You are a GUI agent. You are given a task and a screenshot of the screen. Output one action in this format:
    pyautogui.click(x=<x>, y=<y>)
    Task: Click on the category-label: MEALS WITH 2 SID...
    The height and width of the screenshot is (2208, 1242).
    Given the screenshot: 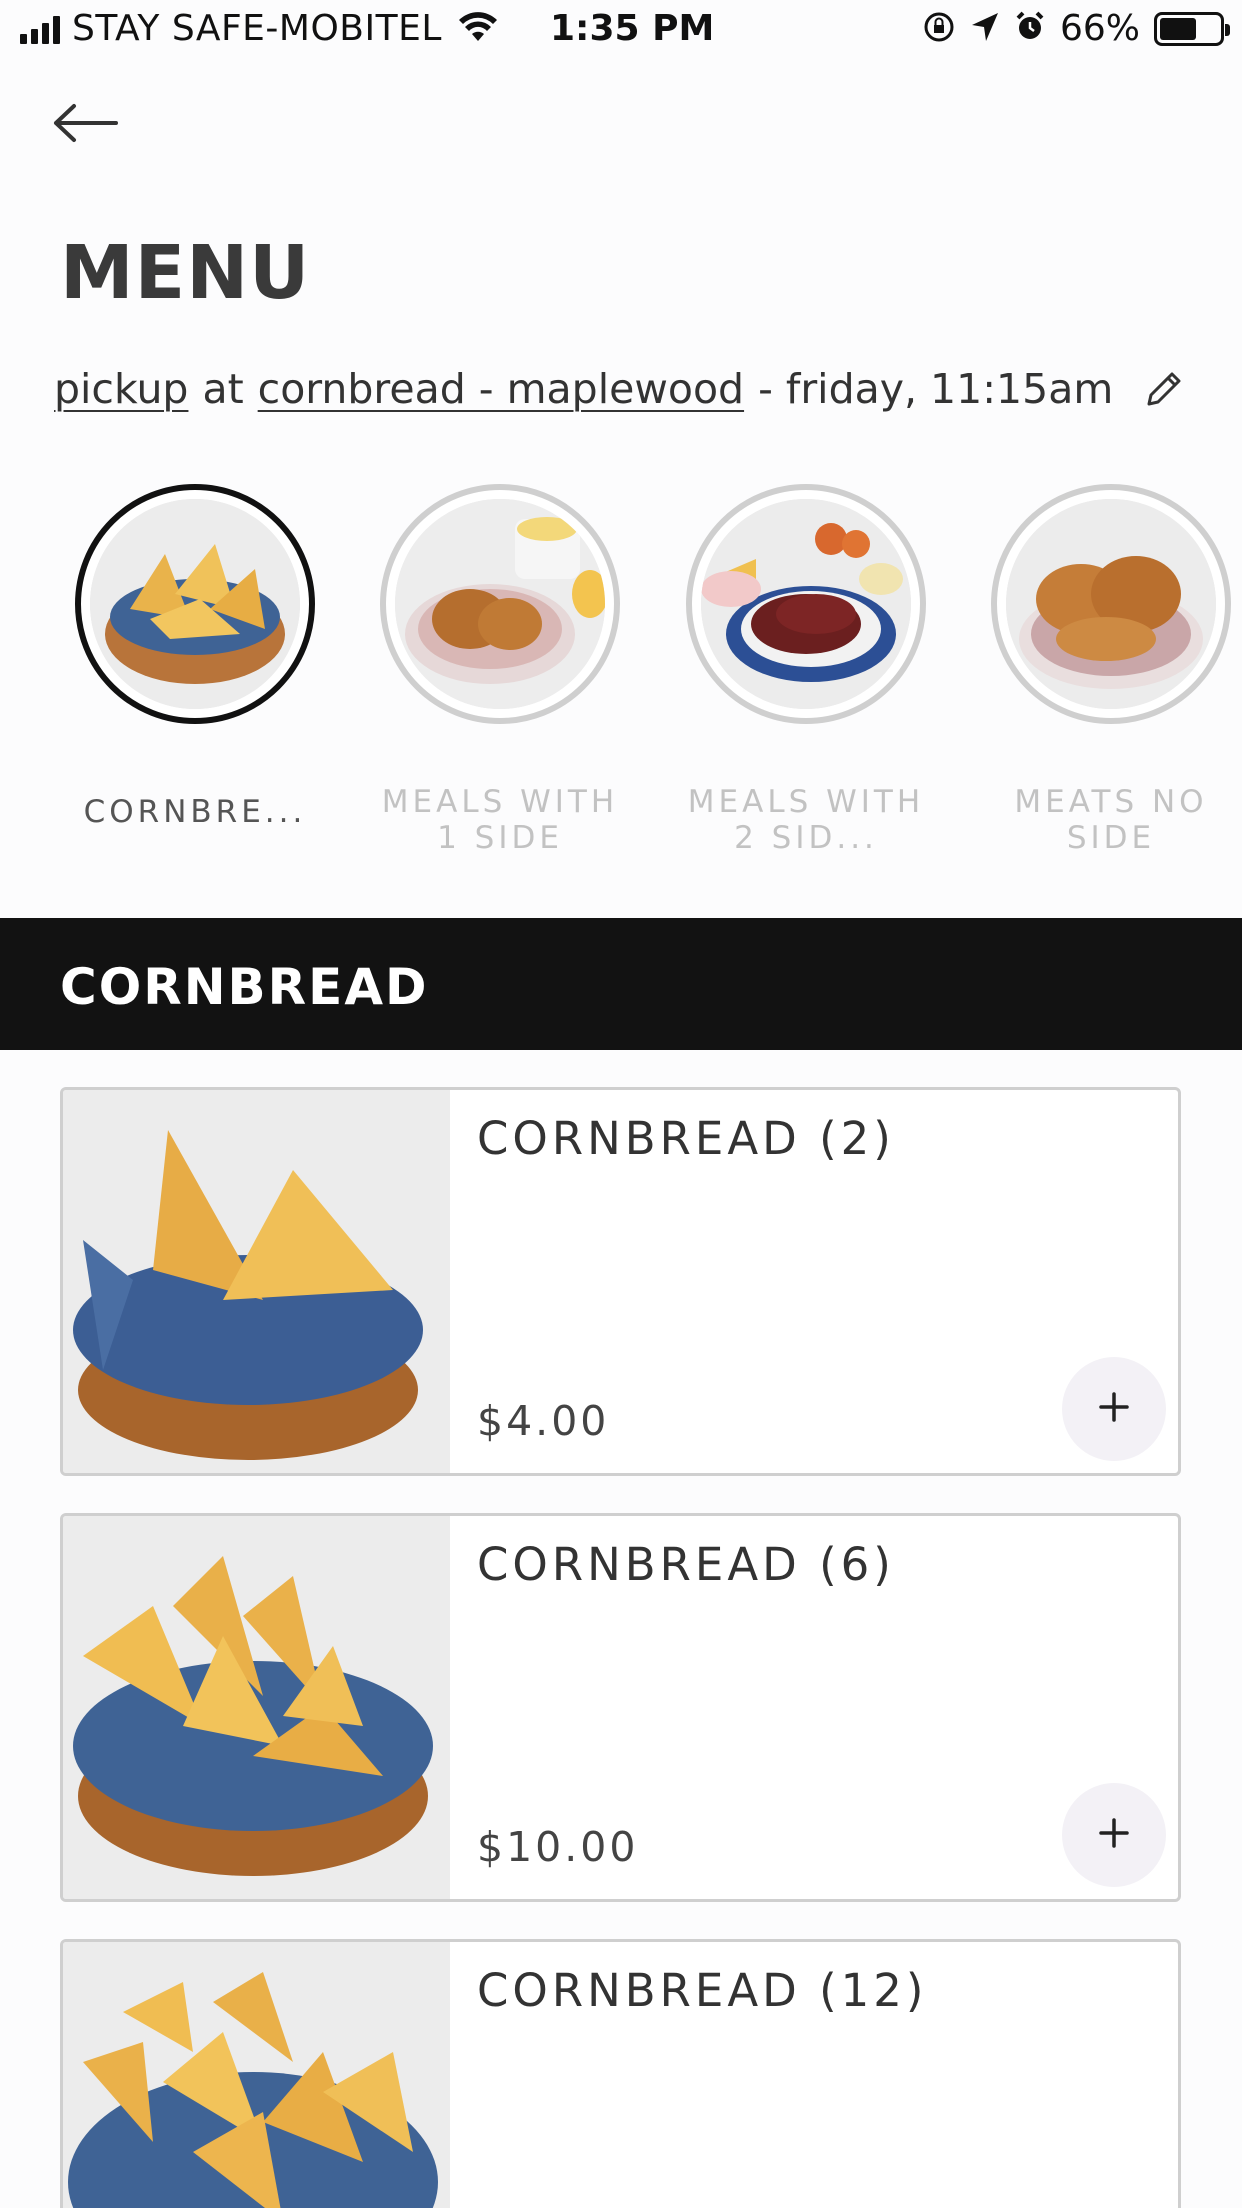 What is the action you would take?
    pyautogui.click(x=806, y=820)
    